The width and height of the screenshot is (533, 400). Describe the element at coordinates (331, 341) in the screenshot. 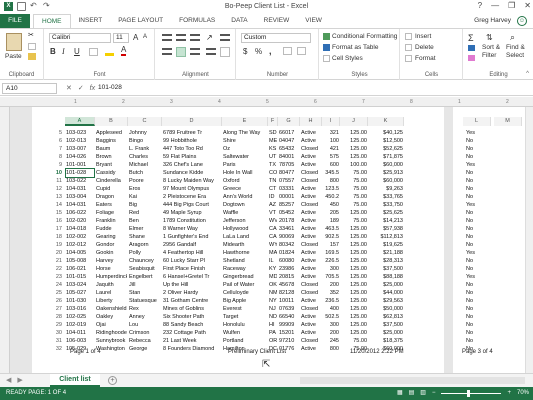

I see `cell-hours: 245` at that location.